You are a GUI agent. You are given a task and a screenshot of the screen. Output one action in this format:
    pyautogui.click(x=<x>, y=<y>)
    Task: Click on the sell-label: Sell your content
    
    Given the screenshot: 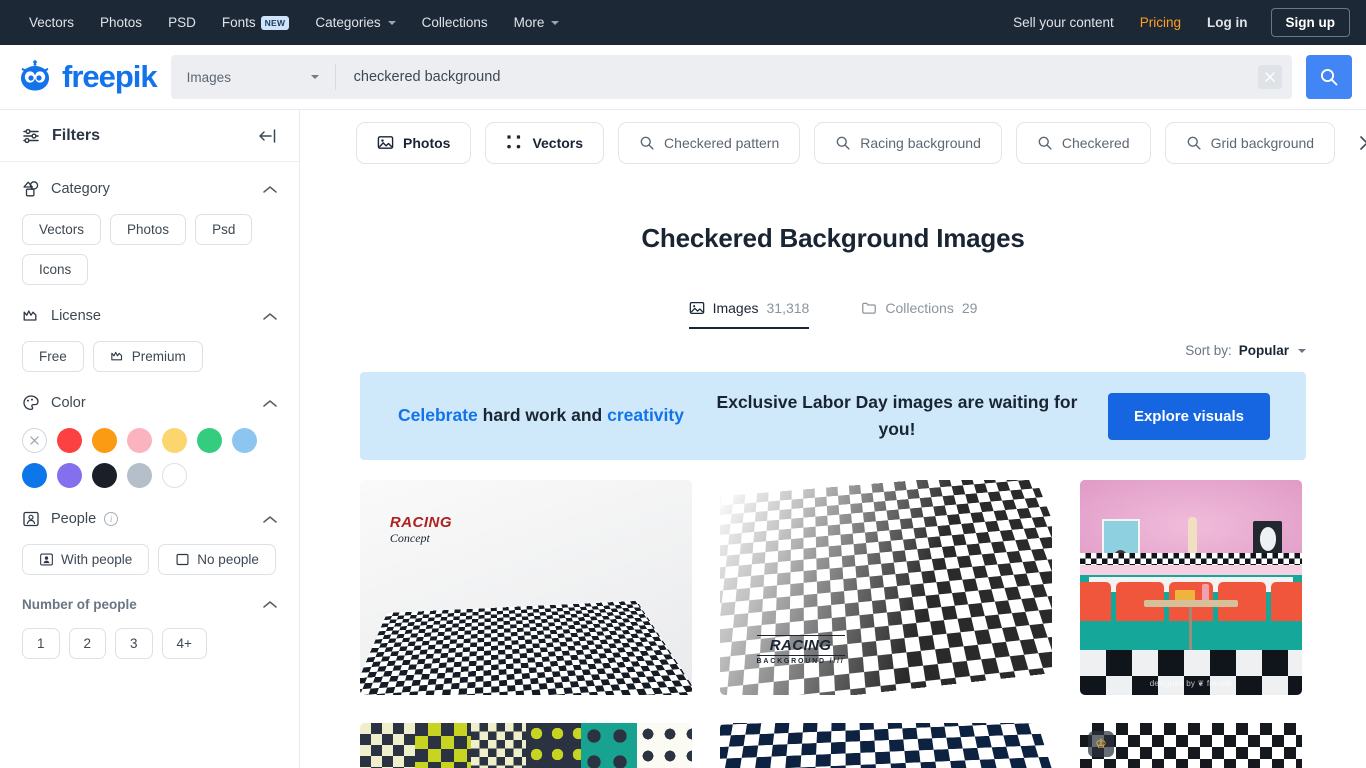 What is the action you would take?
    pyautogui.click(x=1063, y=22)
    